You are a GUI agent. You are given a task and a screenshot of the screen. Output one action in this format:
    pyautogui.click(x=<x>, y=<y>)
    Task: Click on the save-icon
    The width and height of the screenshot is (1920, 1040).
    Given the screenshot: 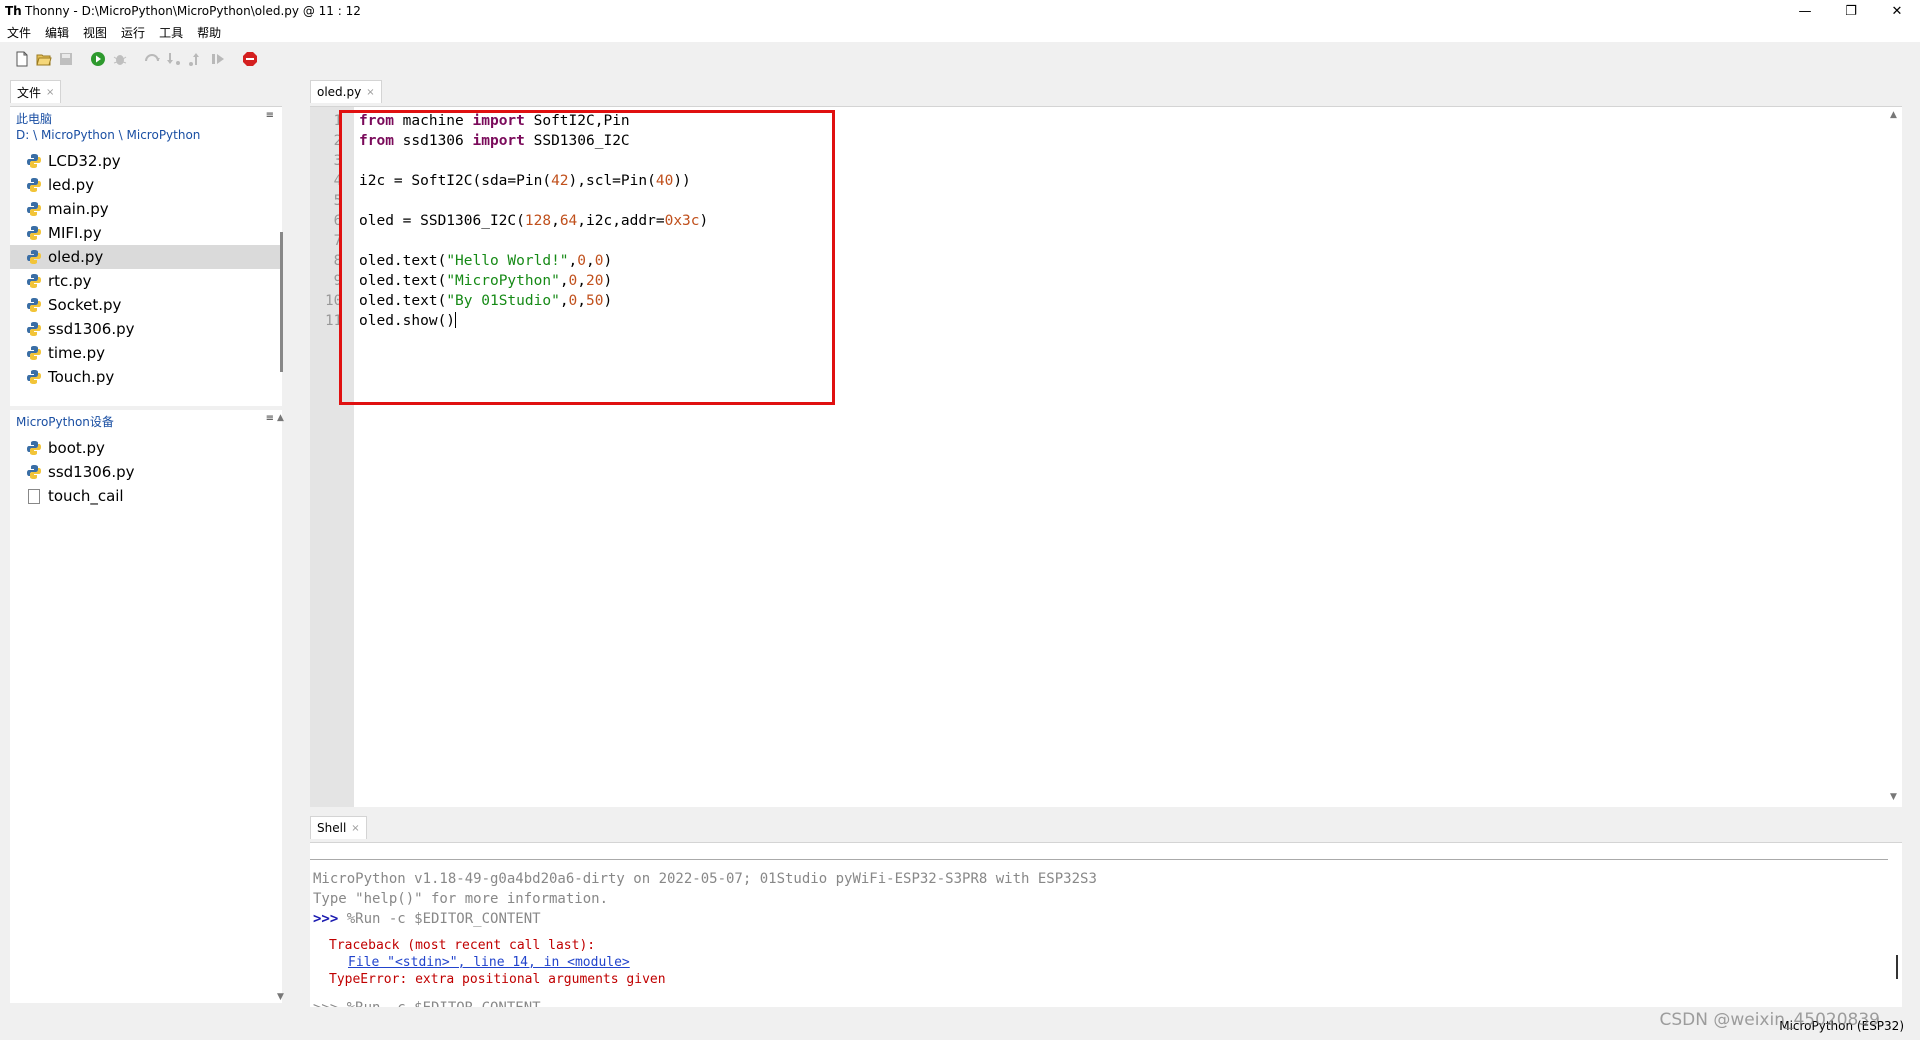 What is the action you would take?
    pyautogui.click(x=66, y=59)
    